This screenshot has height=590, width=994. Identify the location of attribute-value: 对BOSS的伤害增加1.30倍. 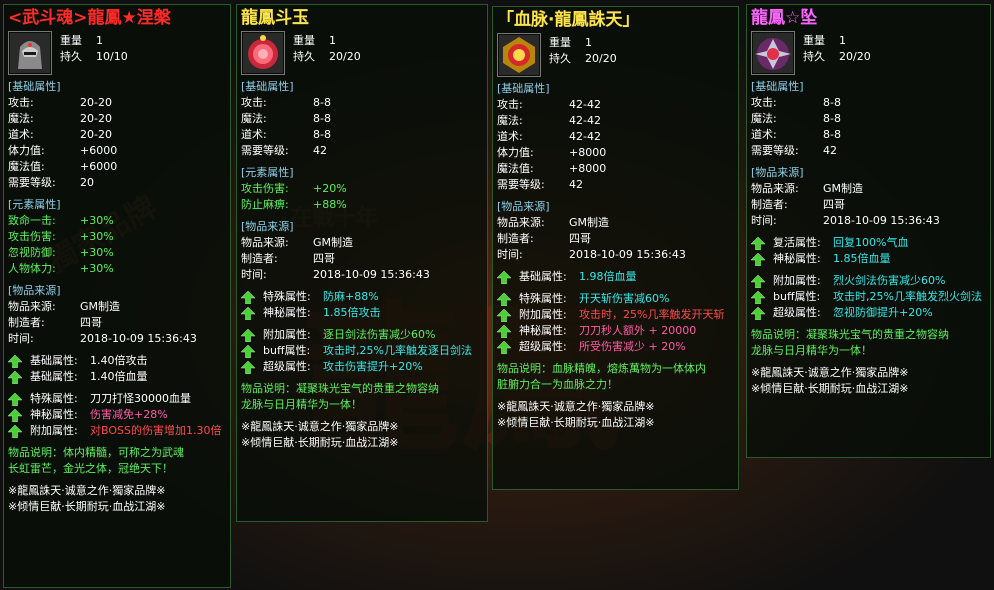
(156, 430).